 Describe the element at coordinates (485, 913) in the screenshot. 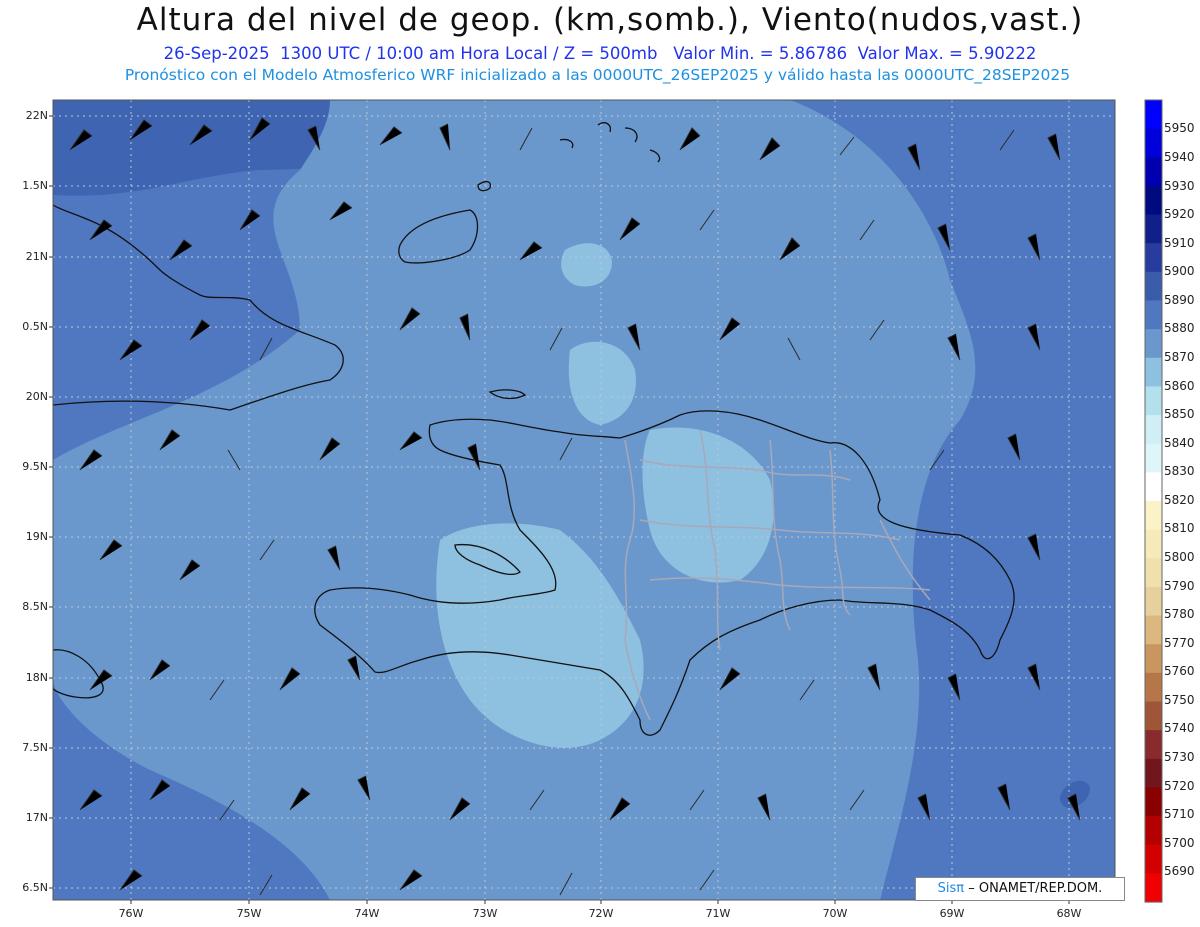

I see `lon-label-73w: 73W` at that location.